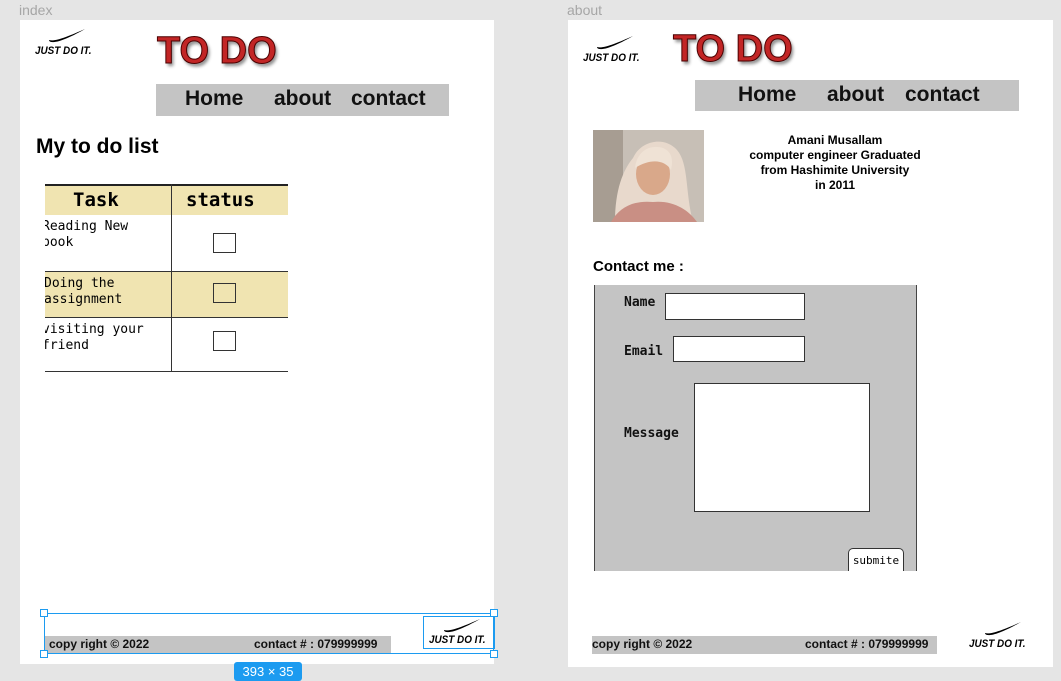 Image resolution: width=1061 pixels, height=681 pixels. Describe the element at coordinates (835, 170) in the screenshot. I see `bio-line: from Hashimite University` at that location.